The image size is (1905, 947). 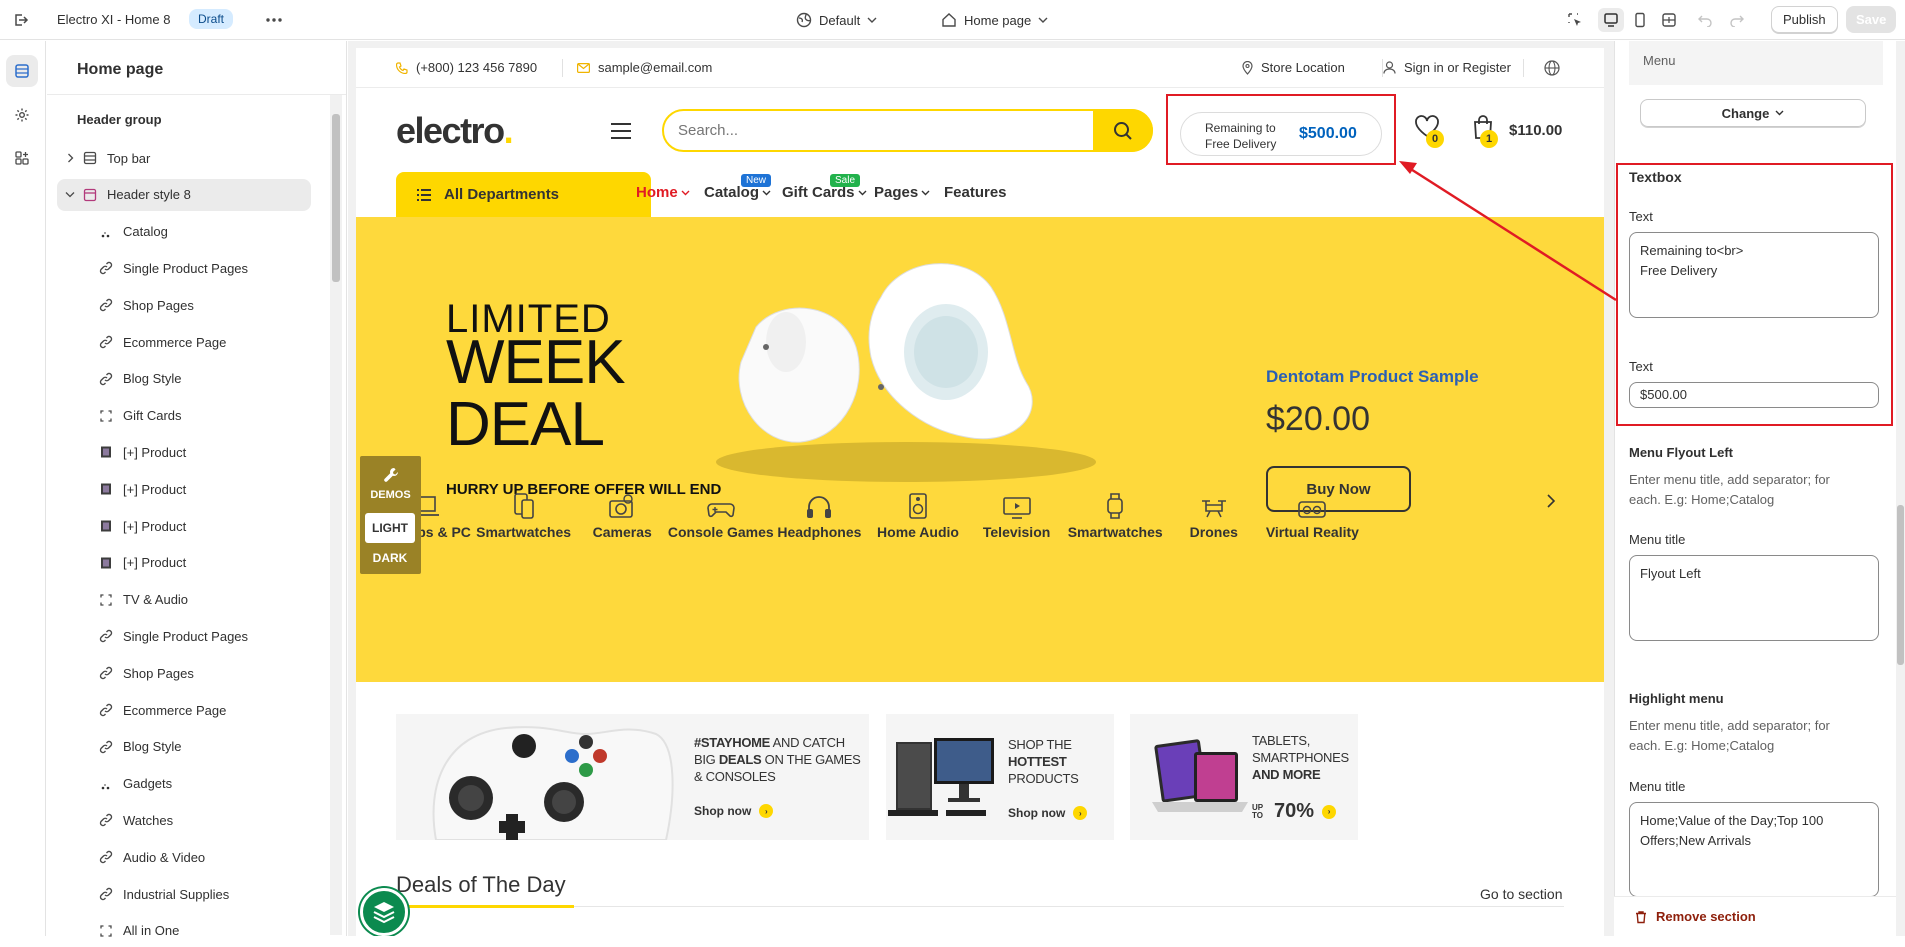 I want to click on store-location-label: Store Location, so click(x=1303, y=67).